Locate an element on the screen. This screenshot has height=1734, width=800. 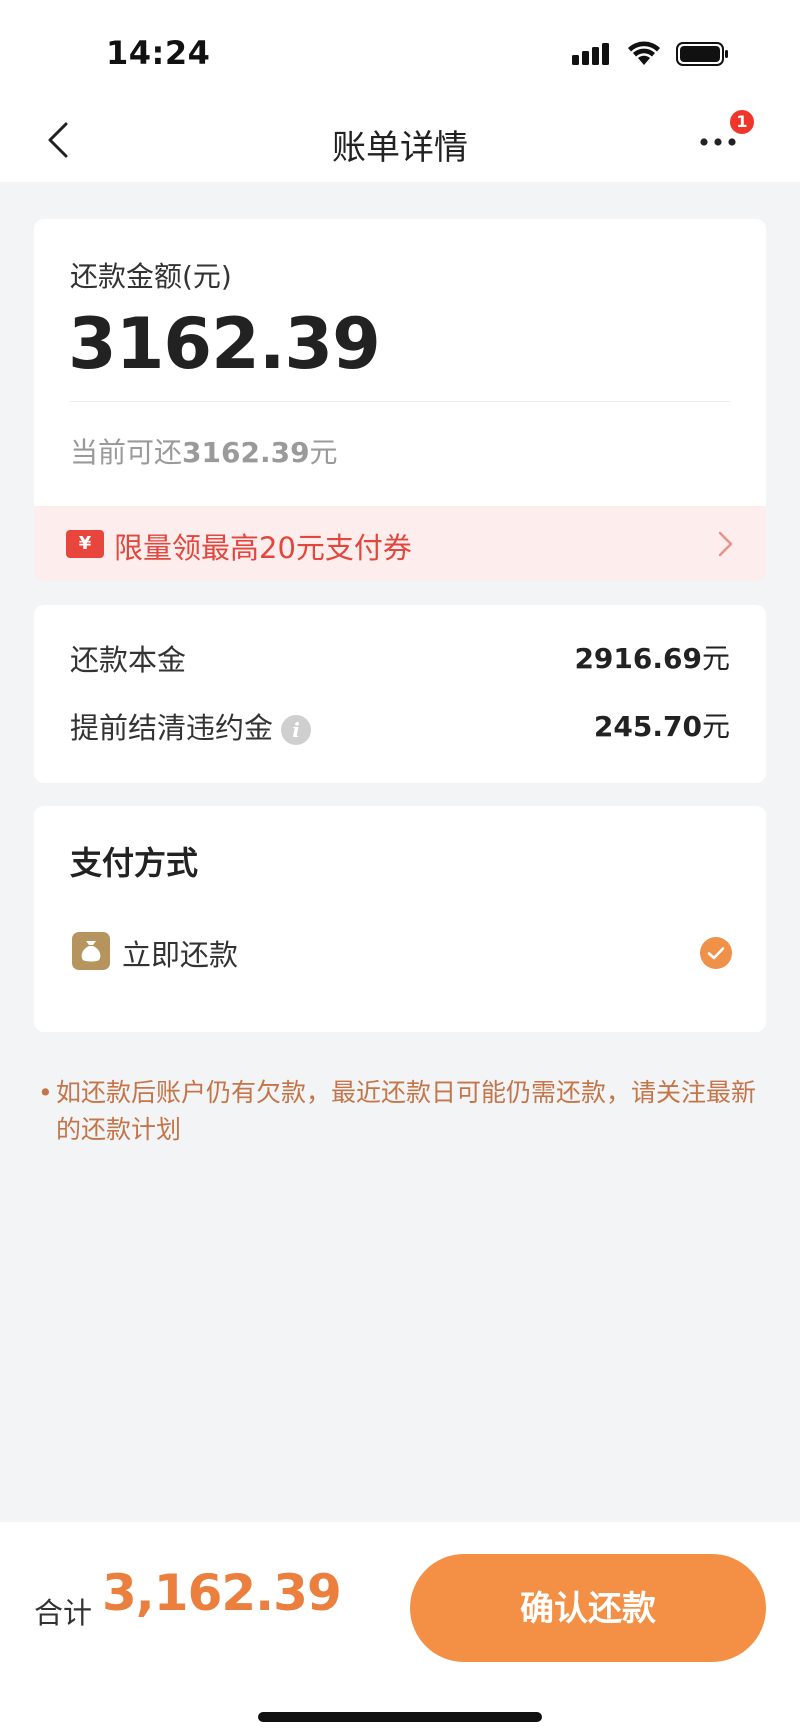
check-icon is located at coordinates (716, 953).